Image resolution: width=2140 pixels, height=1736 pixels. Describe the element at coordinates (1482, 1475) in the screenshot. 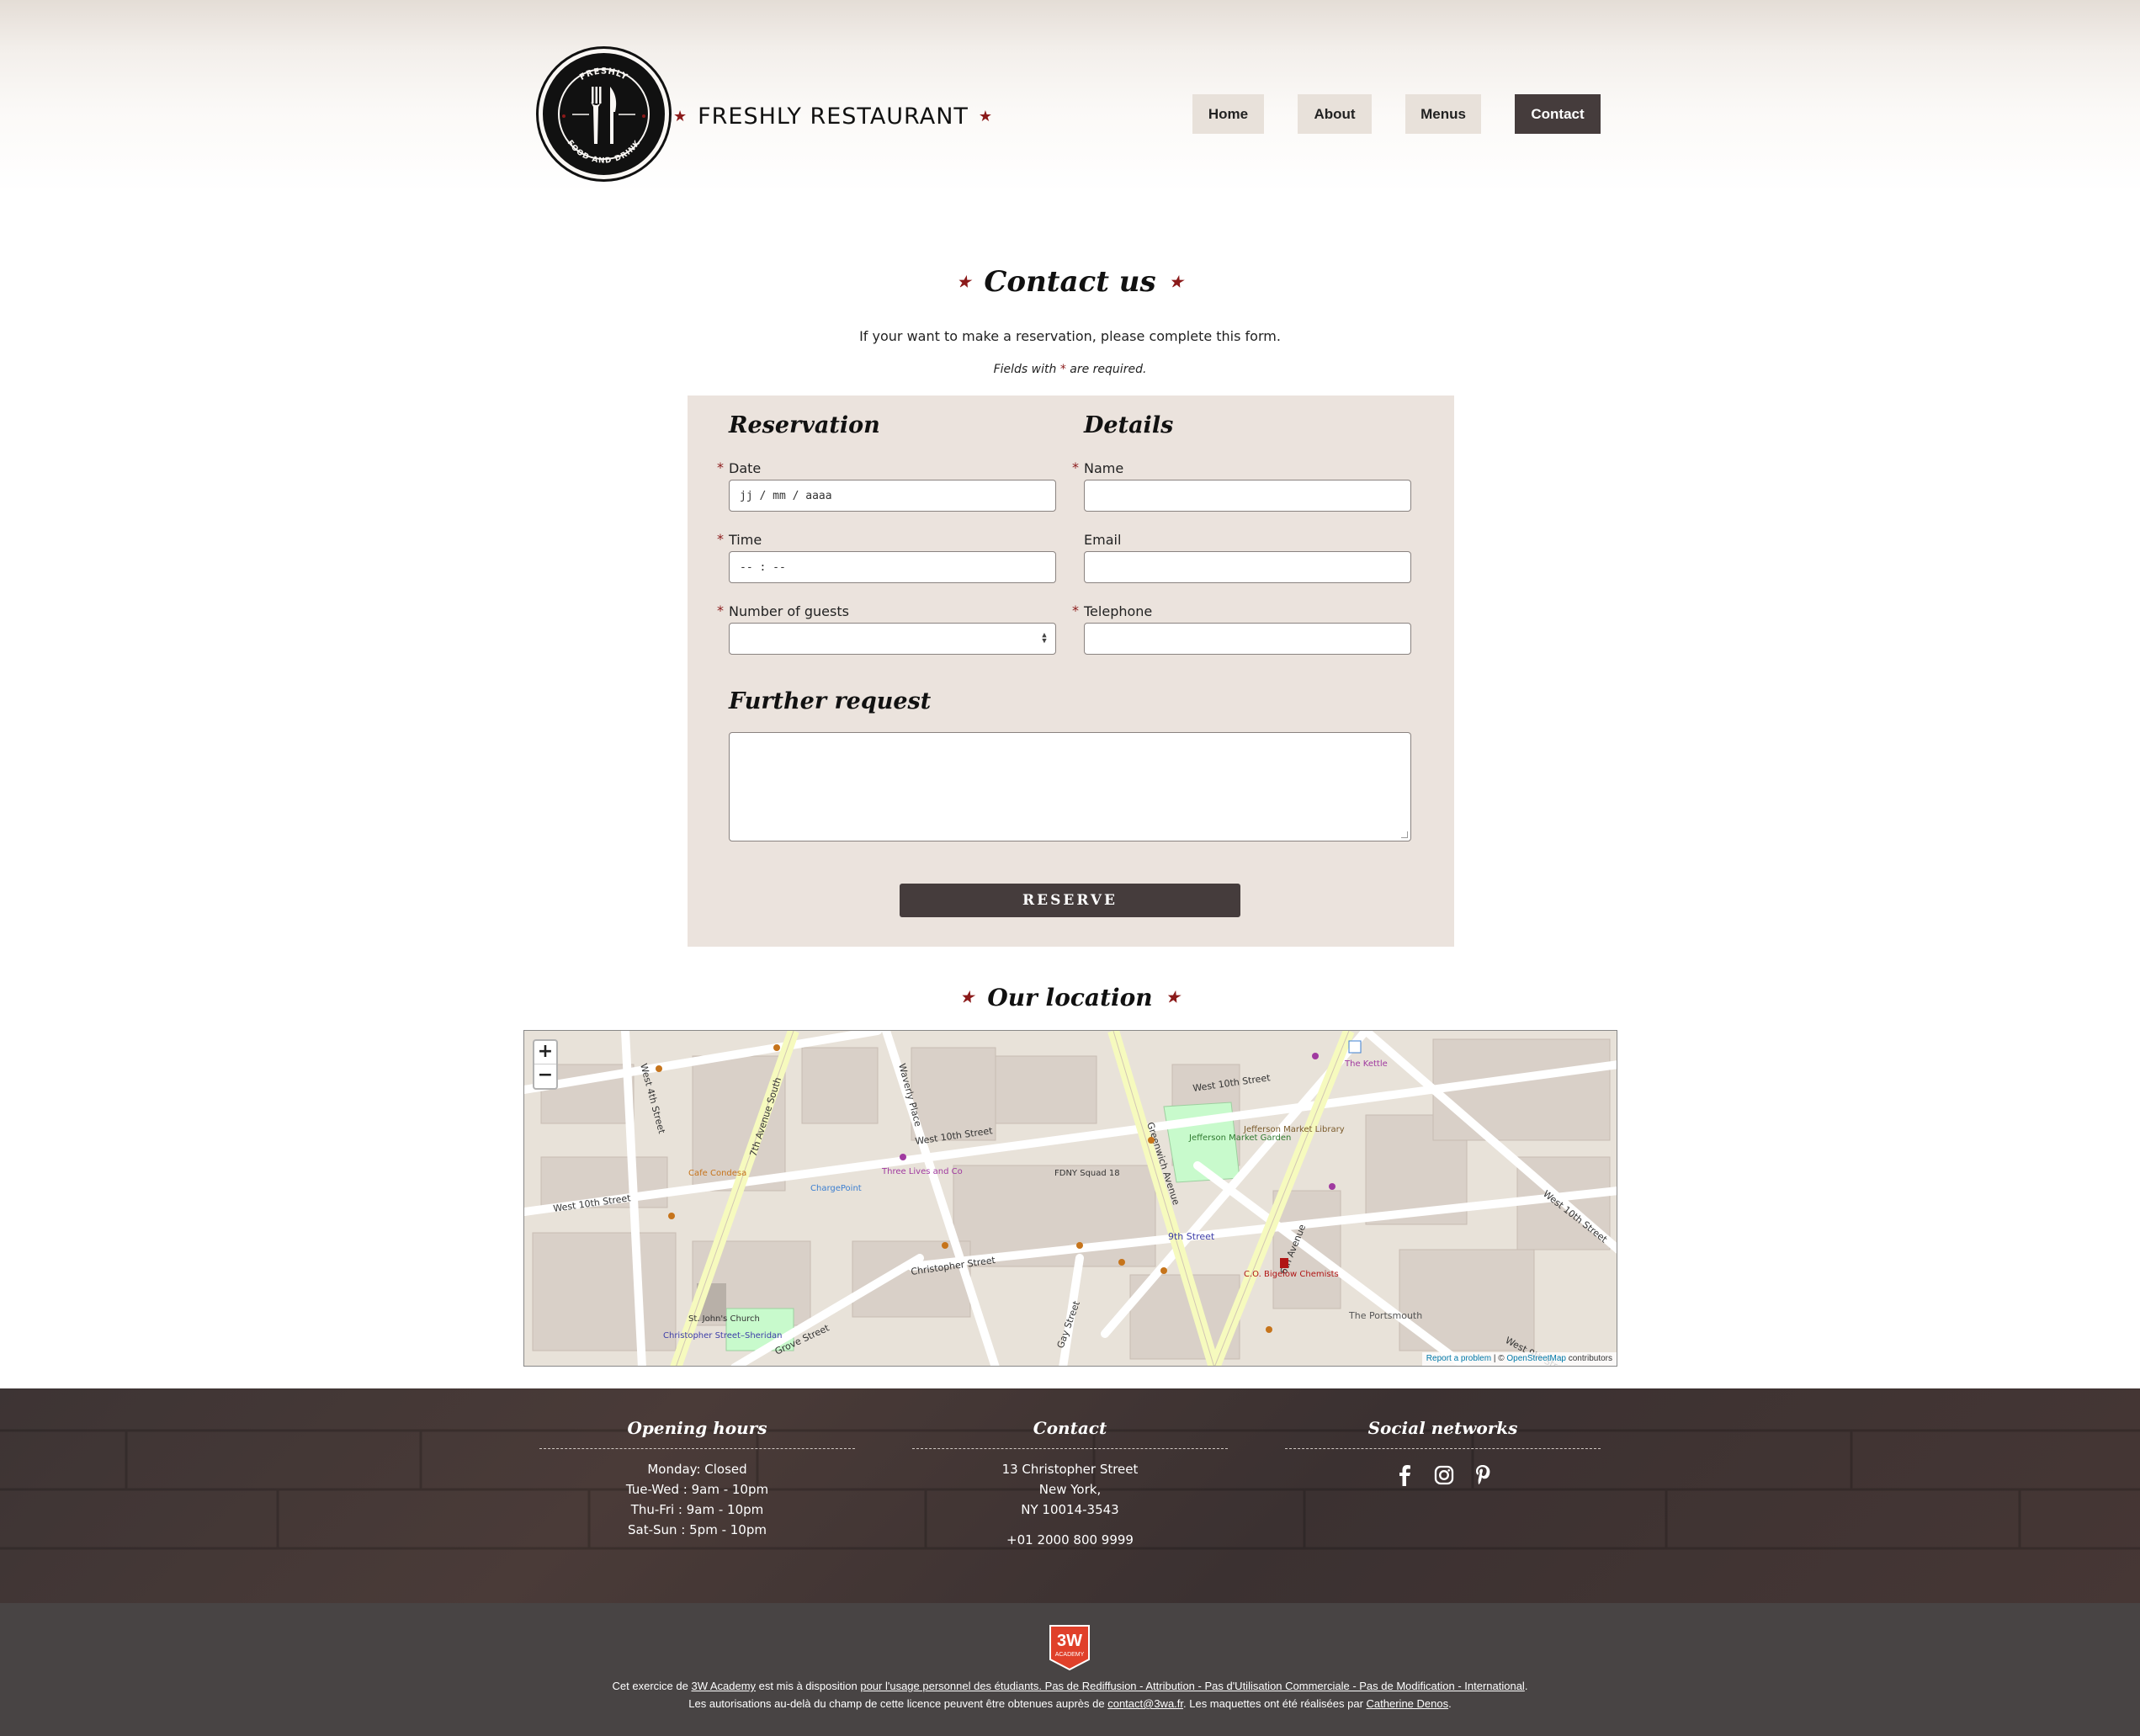

I see `pinterest-icon` at that location.